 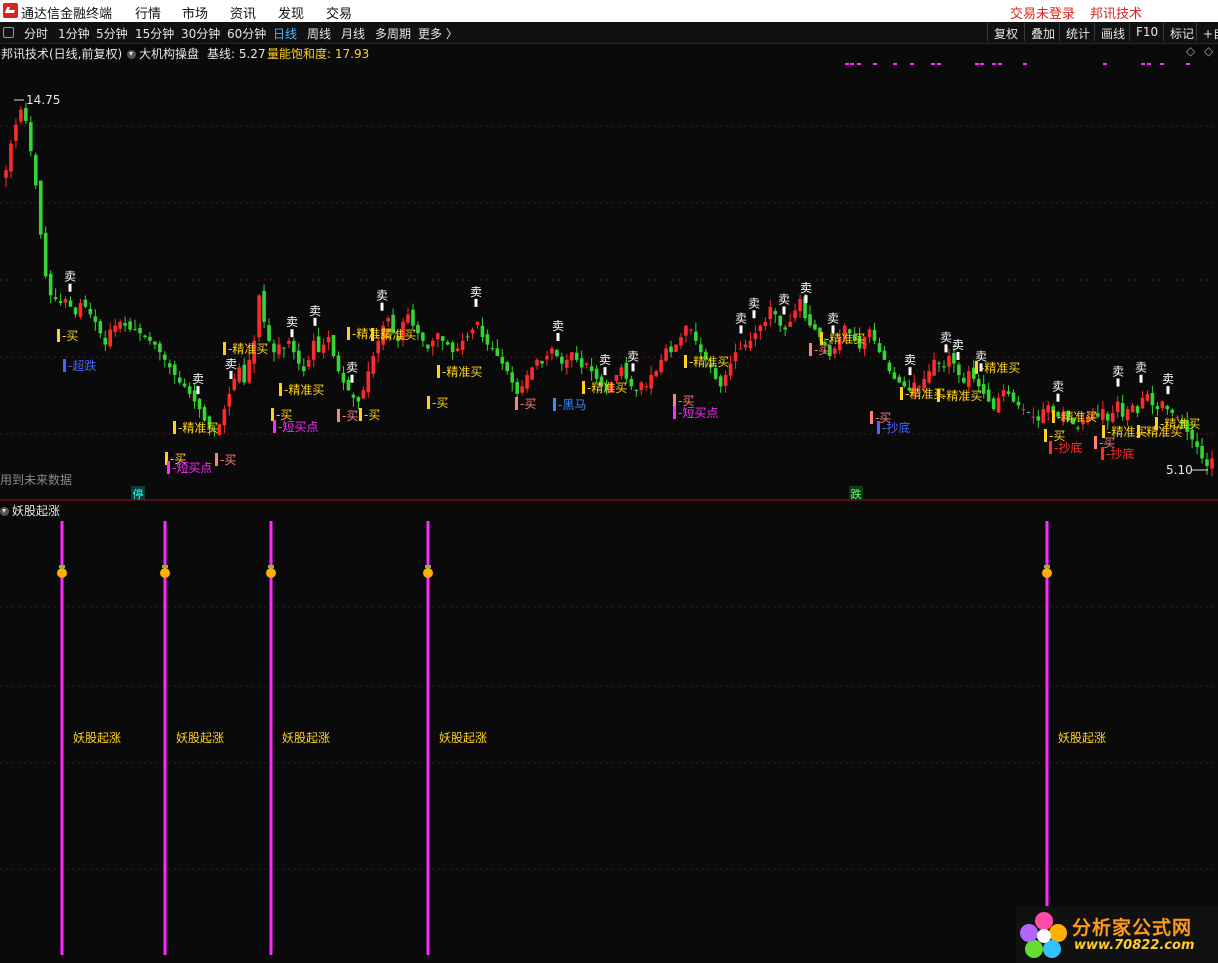 I want to click on bottom-label: -抄底, so click(x=1068, y=447).